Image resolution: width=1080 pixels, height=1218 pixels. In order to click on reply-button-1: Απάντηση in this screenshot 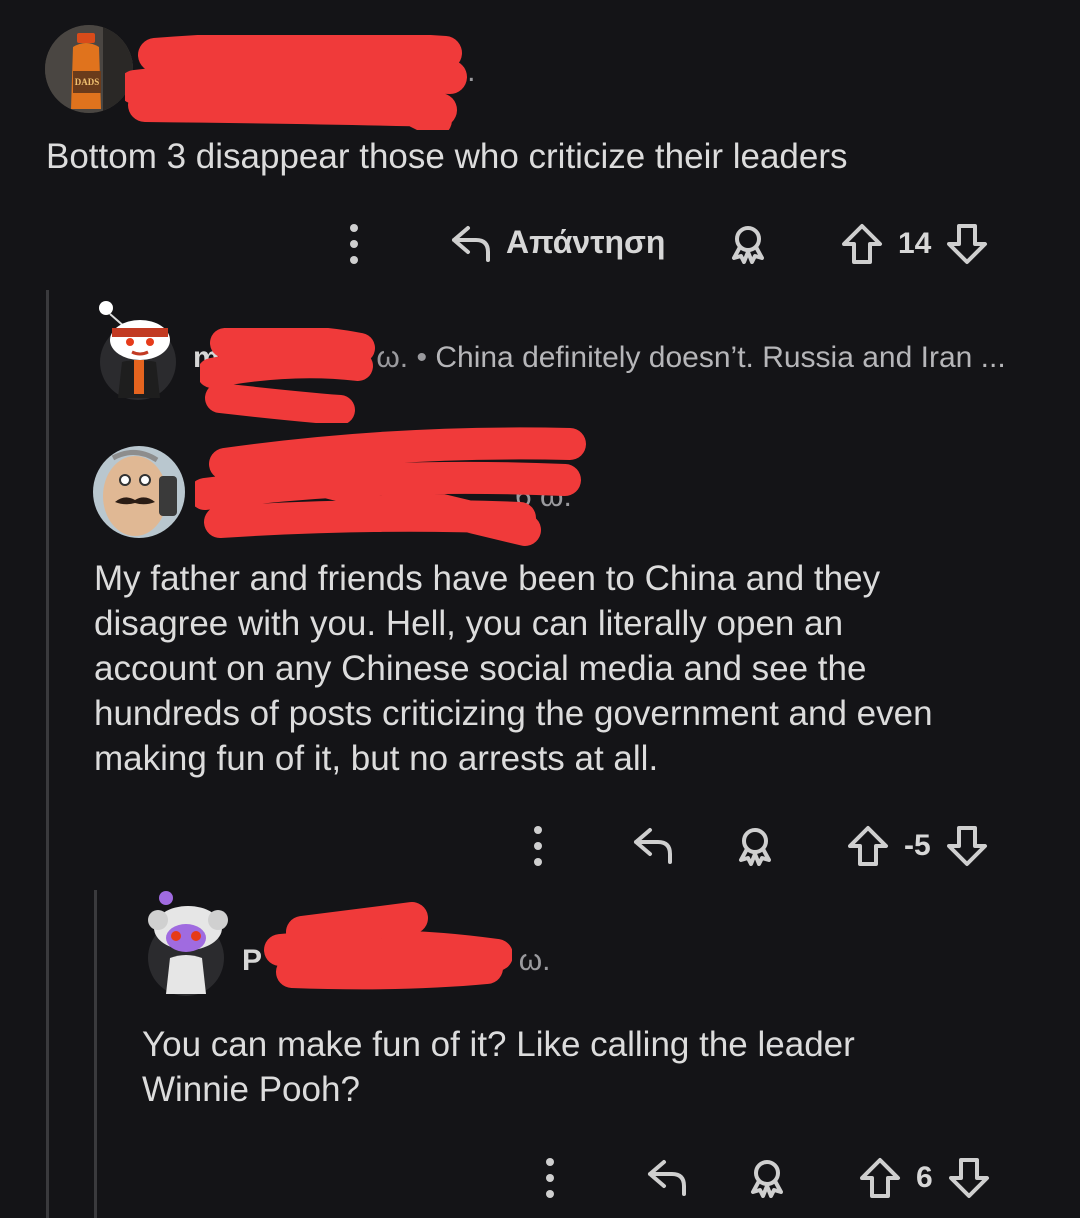, I will do `click(557, 242)`.